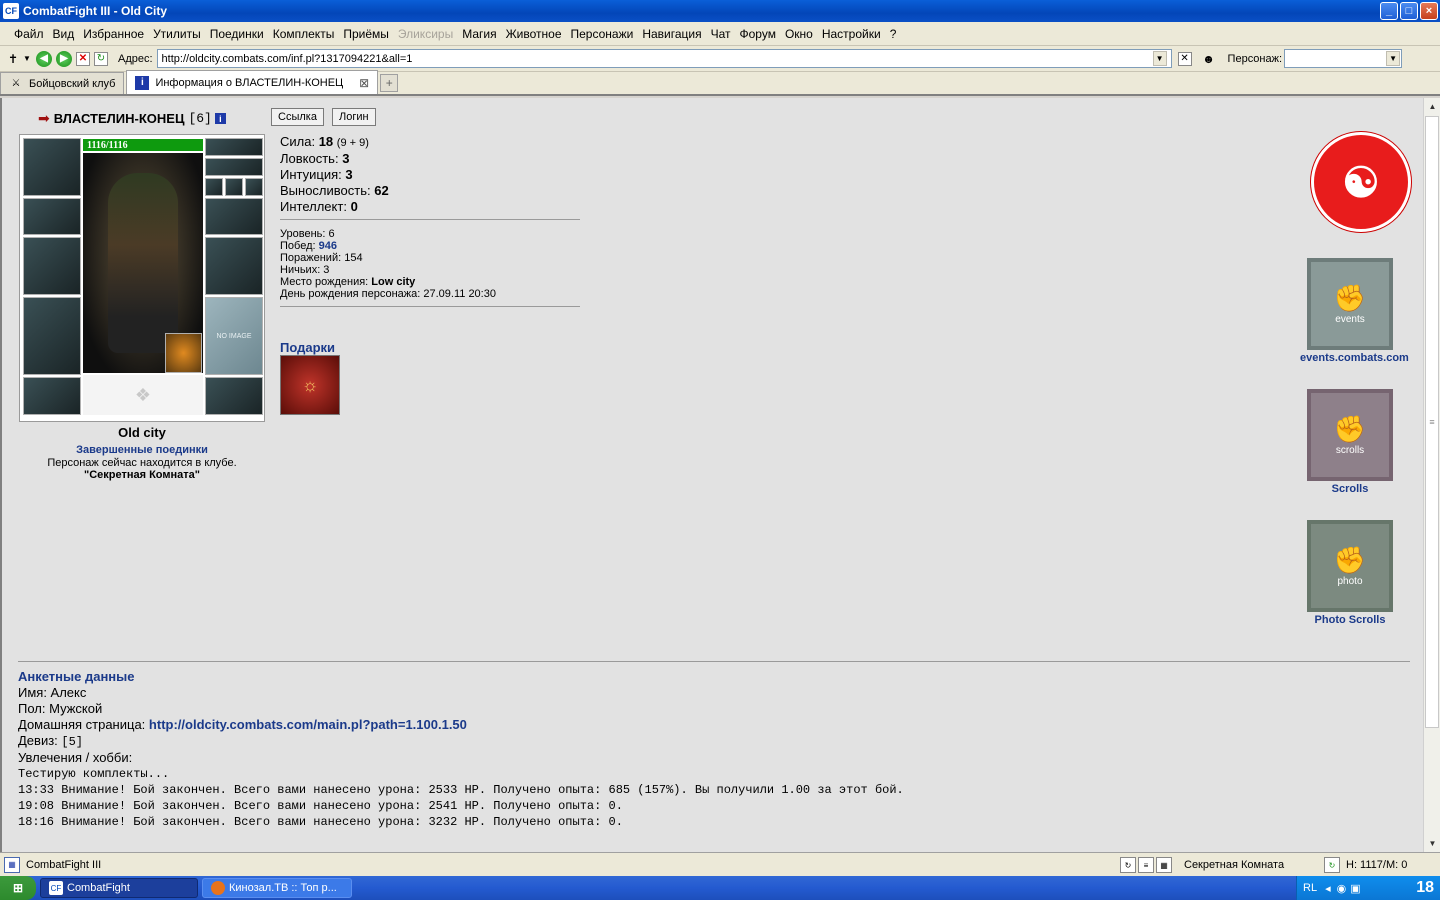  What do you see at coordinates (1342, 888) in the screenshot?
I see `network-icon: ◉` at bounding box center [1342, 888].